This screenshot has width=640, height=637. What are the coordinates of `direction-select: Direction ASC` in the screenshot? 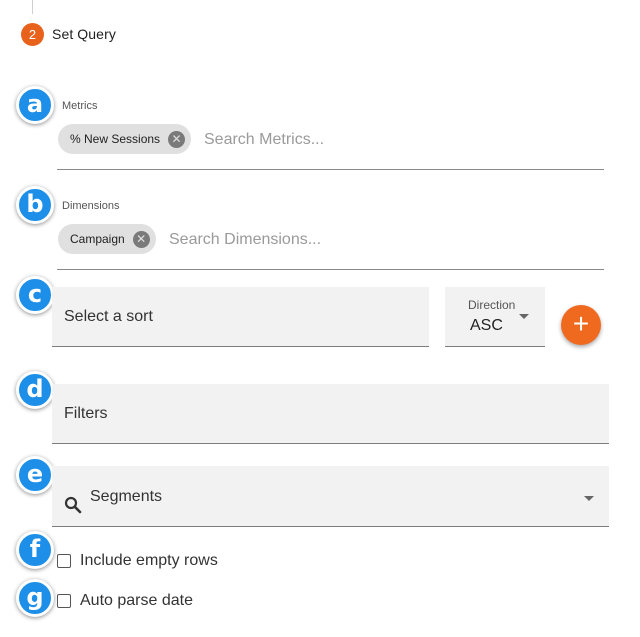 It's located at (495, 317).